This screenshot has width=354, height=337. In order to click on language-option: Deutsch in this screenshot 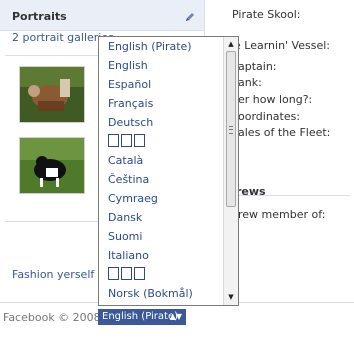, I will do `click(161, 122)`.